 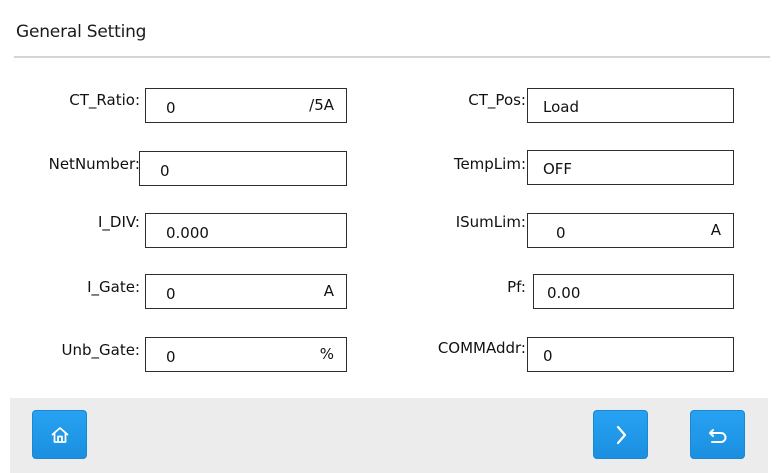 What do you see at coordinates (243, 168) in the screenshot?
I see `net-number-field: 0` at bounding box center [243, 168].